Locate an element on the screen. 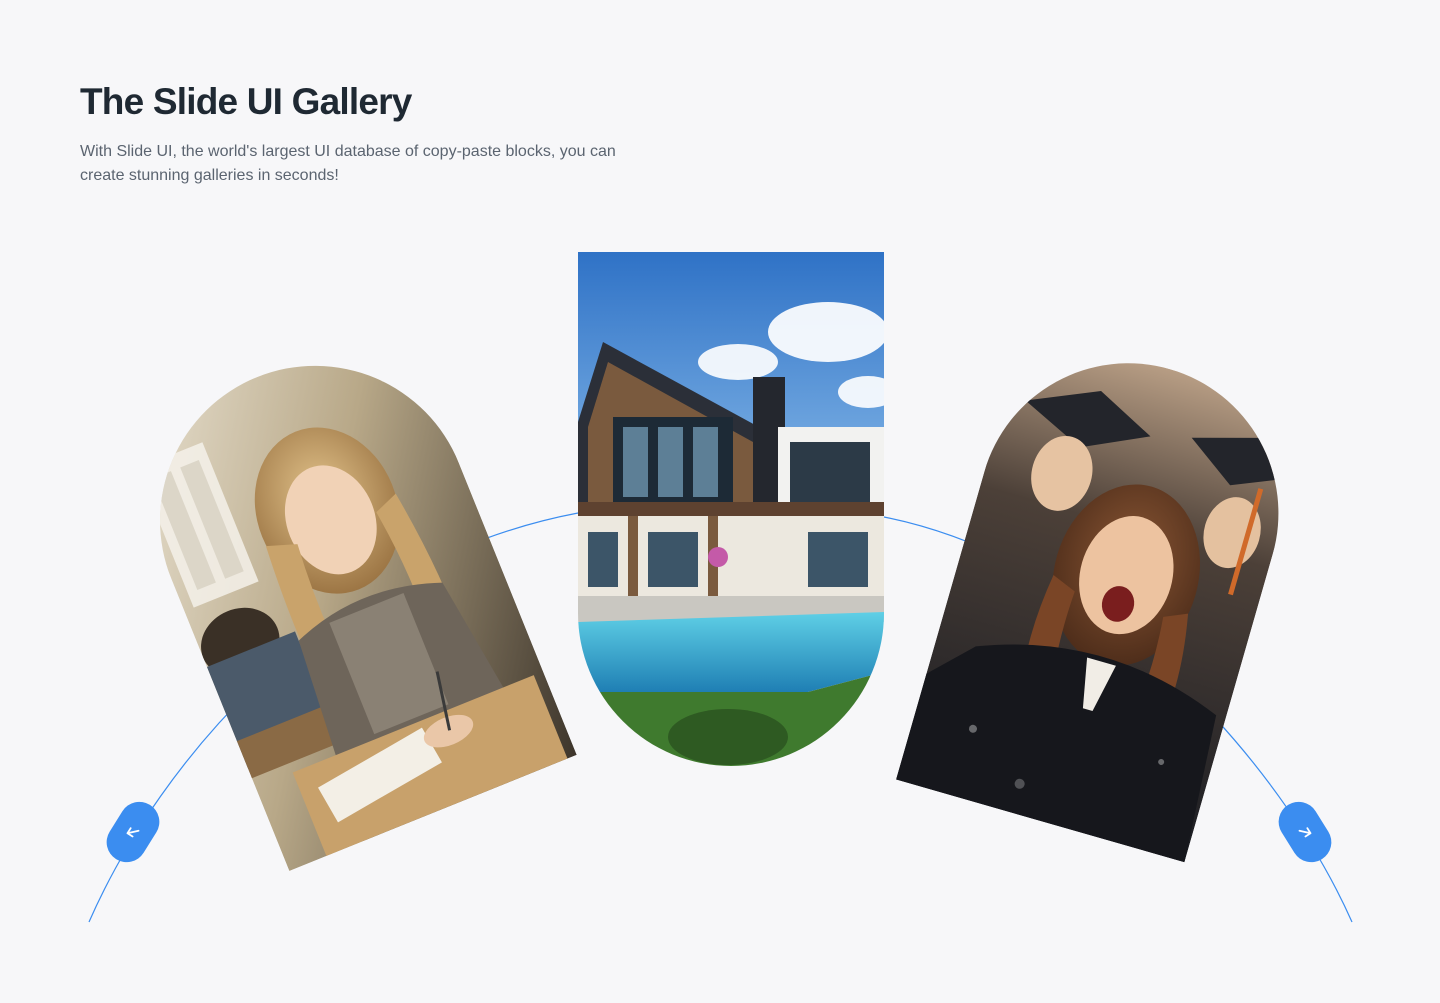  house-photo is located at coordinates (731, 509).